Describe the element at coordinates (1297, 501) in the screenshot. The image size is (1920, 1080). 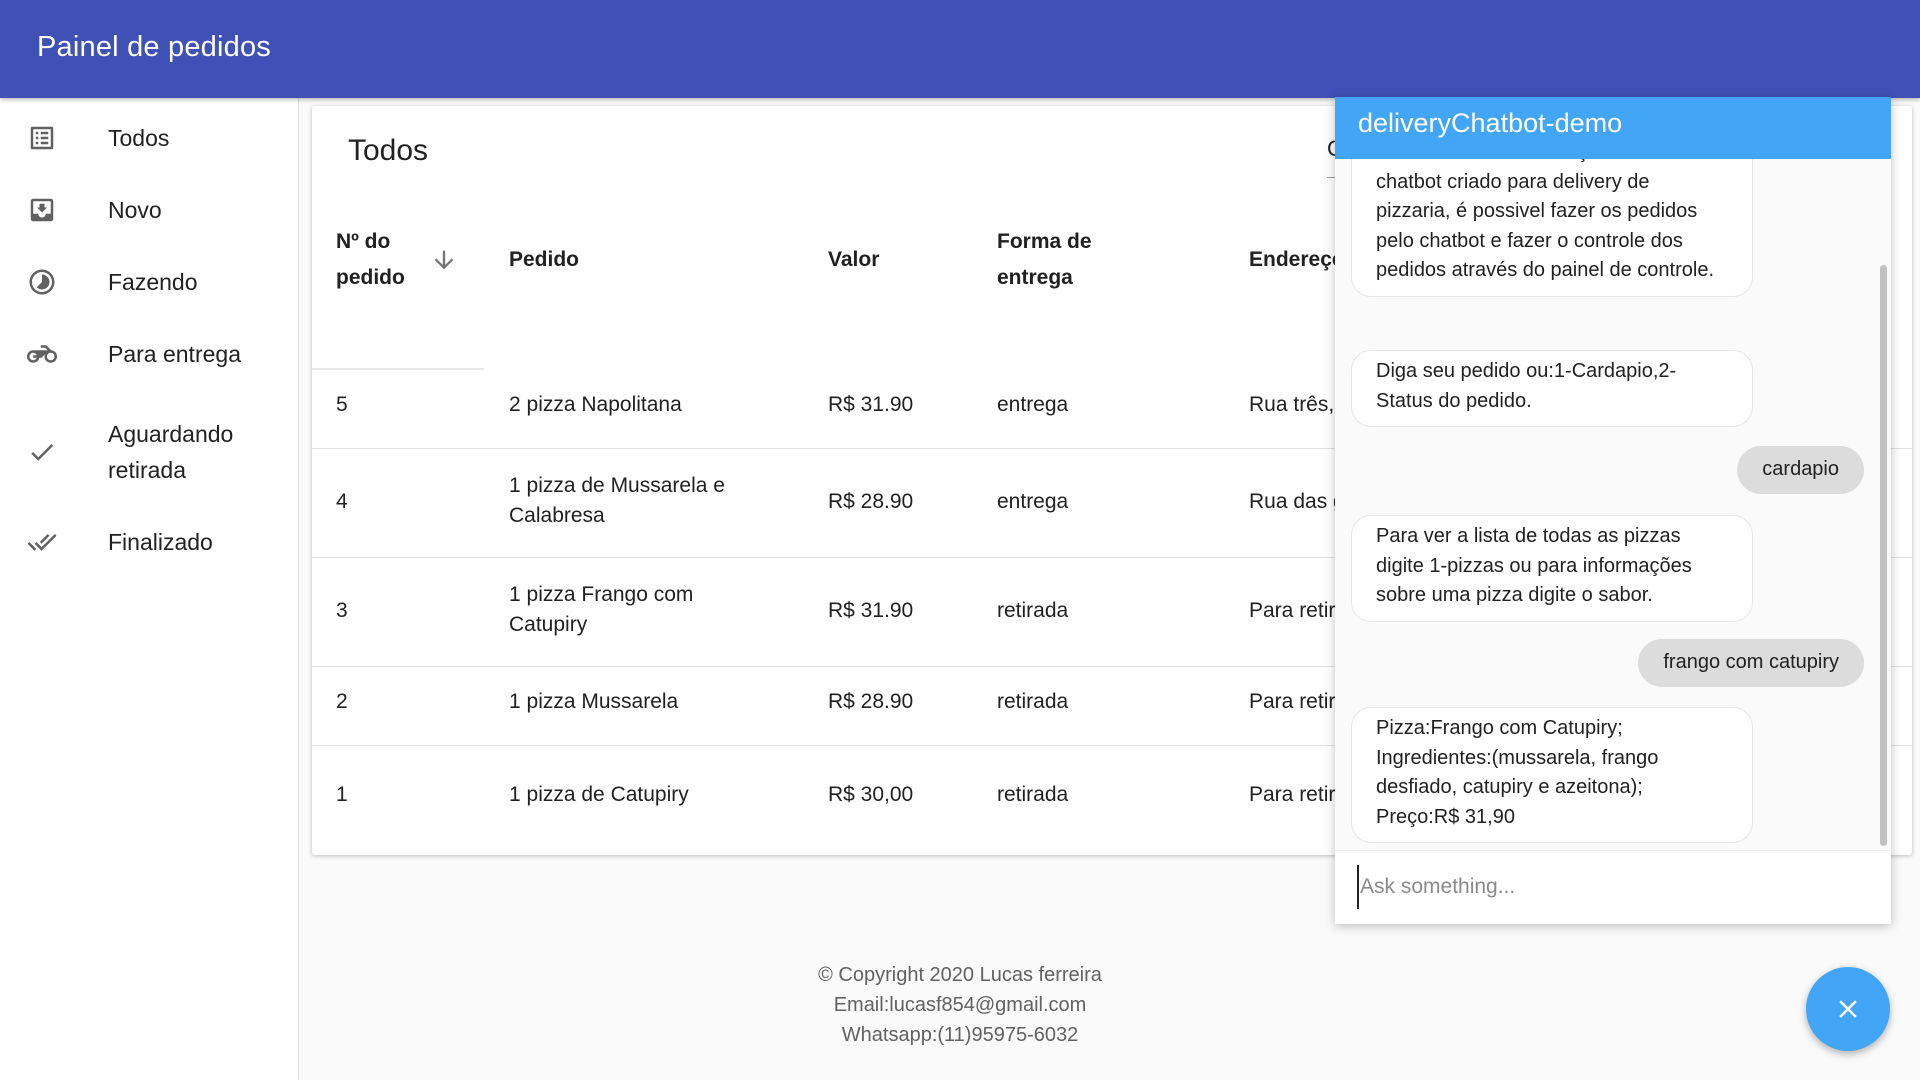
I see `cell-address: Rua das g` at that location.